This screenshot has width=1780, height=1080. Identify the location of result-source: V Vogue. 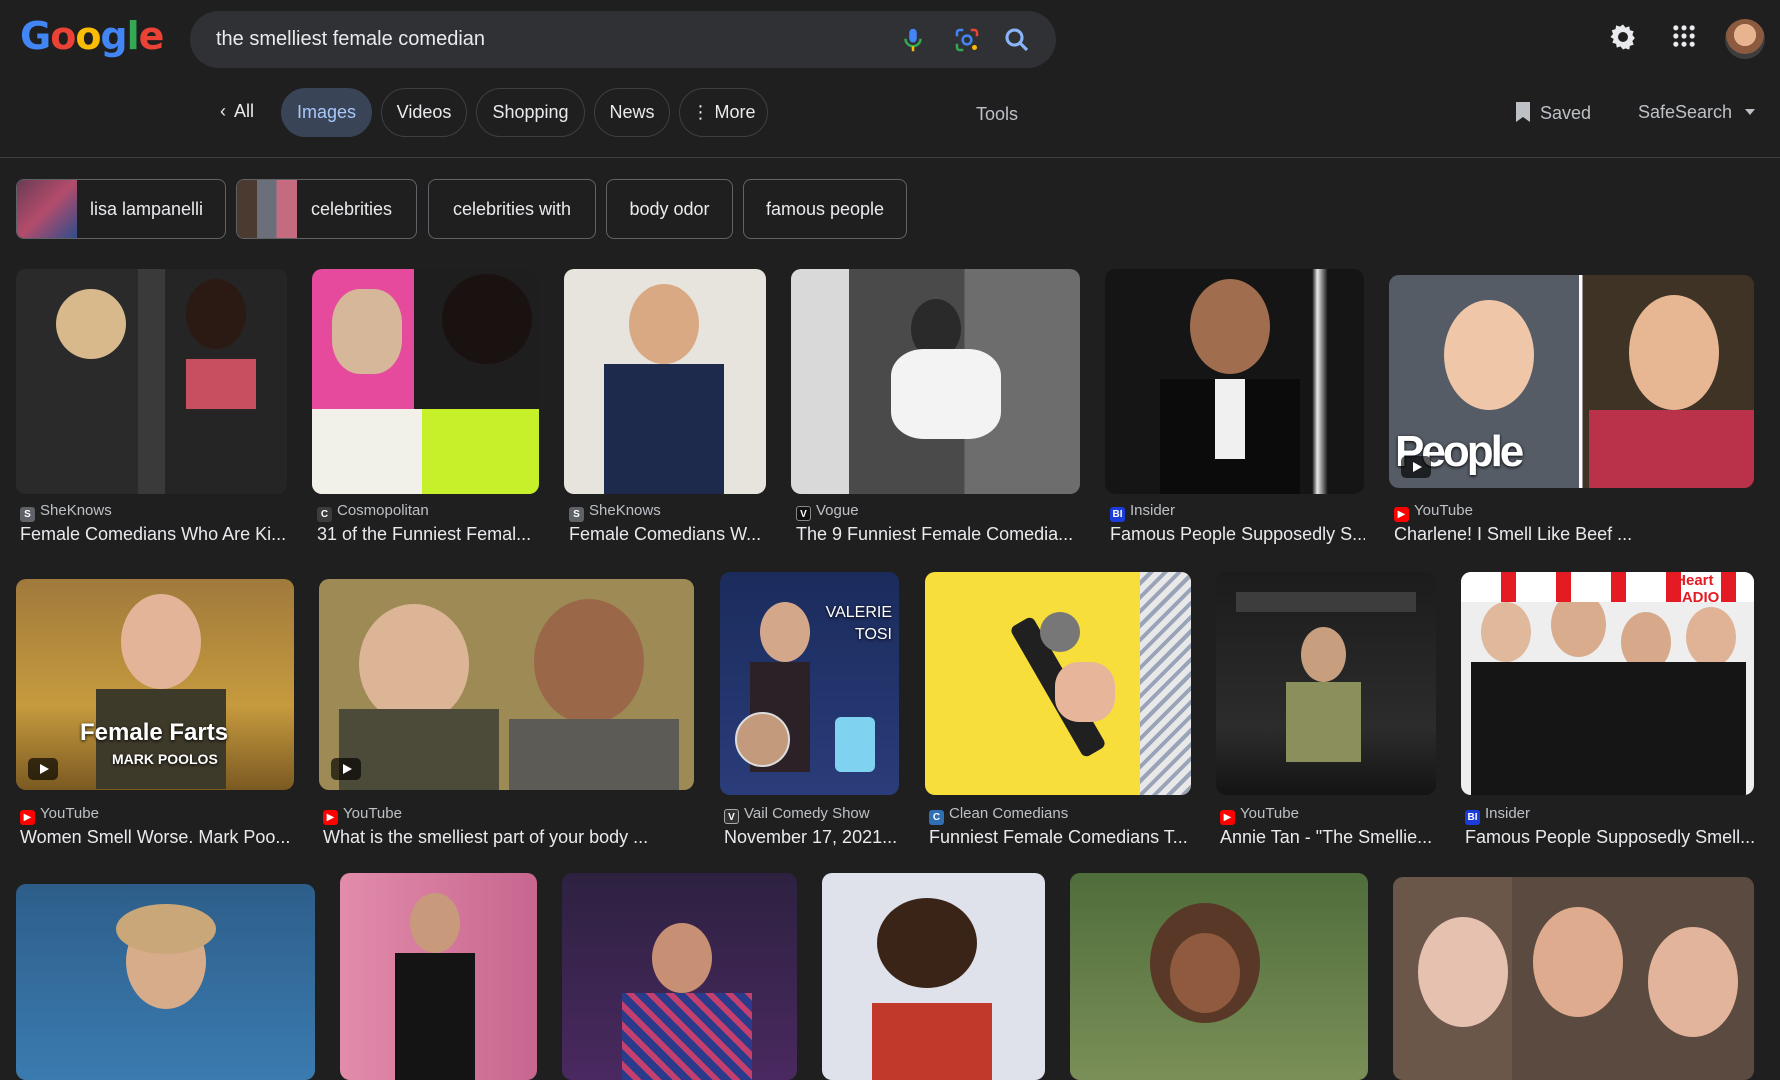
(827, 511).